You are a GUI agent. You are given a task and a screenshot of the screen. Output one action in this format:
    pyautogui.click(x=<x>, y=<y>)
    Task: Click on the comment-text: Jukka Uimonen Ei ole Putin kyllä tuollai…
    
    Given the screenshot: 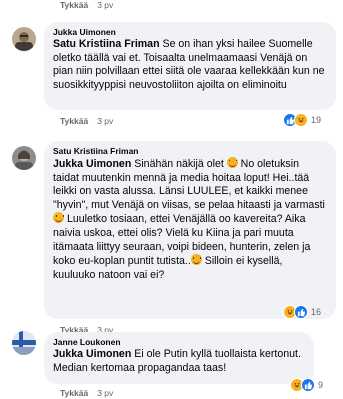 What is the action you would take?
    pyautogui.click(x=179, y=361)
    